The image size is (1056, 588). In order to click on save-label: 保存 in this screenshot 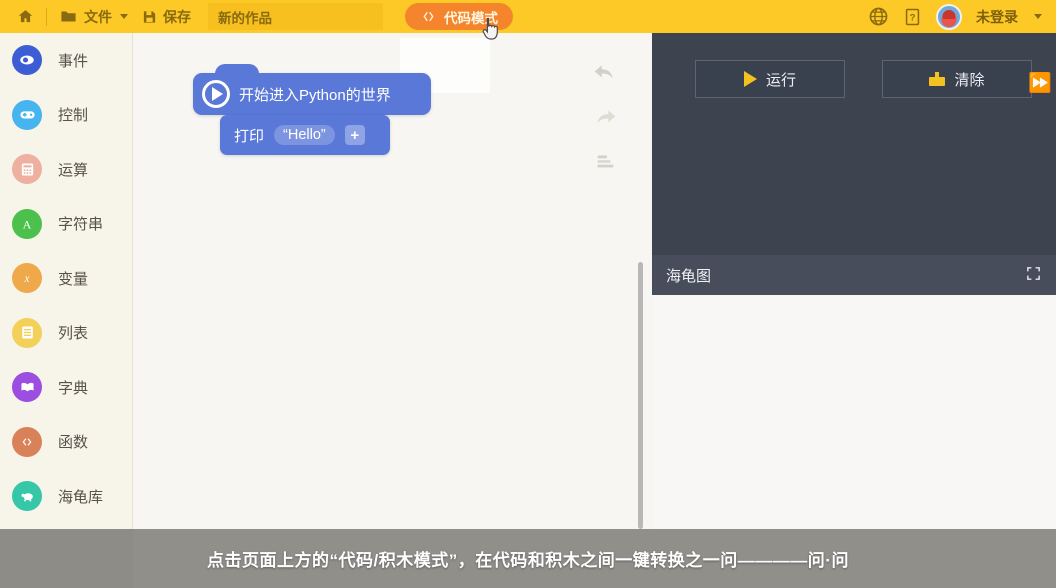, I will do `click(177, 16)`.